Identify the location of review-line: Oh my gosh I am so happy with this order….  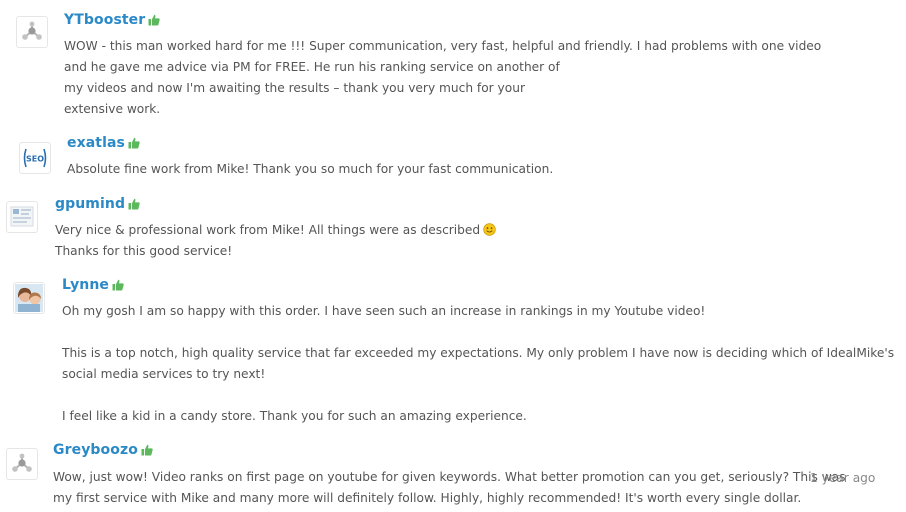
(384, 311).